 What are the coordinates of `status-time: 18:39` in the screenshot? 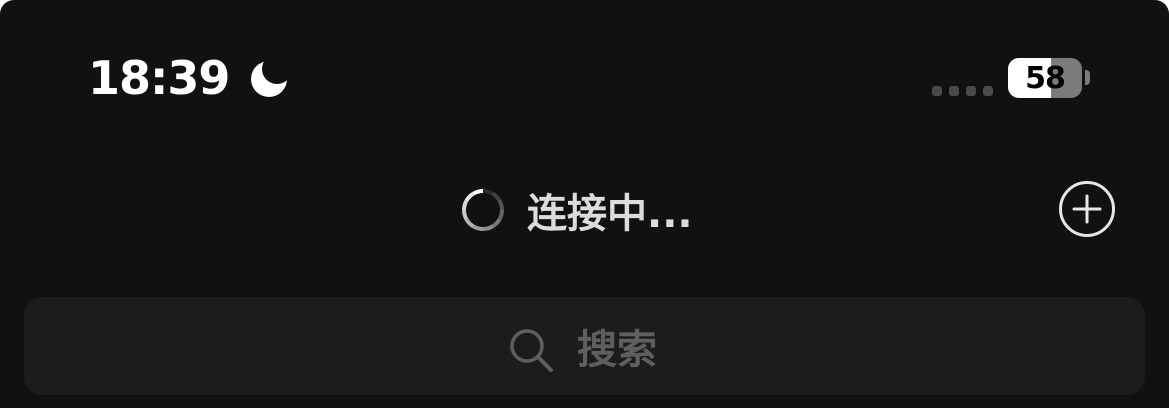 It's located at (159, 78).